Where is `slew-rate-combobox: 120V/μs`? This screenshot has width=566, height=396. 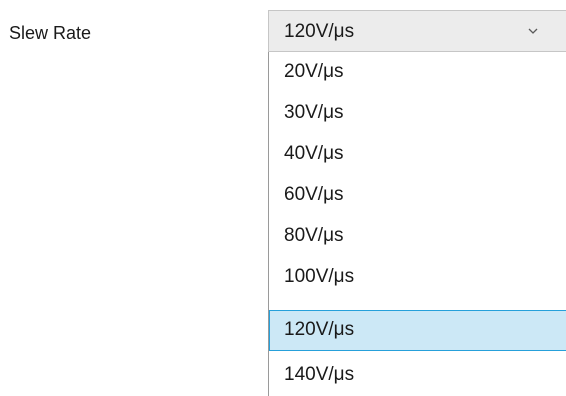
slew-rate-combobox: 120V/μs is located at coordinates (417, 31).